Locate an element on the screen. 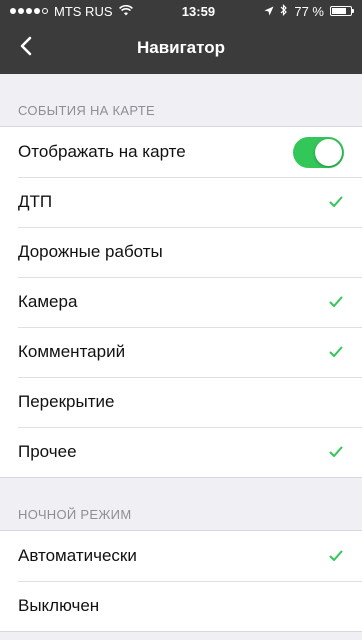  battery-icon is located at coordinates (341, 11).